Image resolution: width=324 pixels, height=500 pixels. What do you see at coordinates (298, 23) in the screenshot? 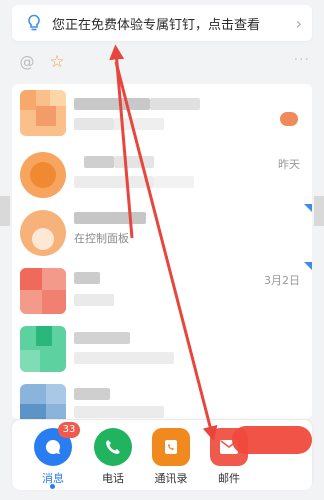
I see `chevron-right-icon: ›` at bounding box center [298, 23].